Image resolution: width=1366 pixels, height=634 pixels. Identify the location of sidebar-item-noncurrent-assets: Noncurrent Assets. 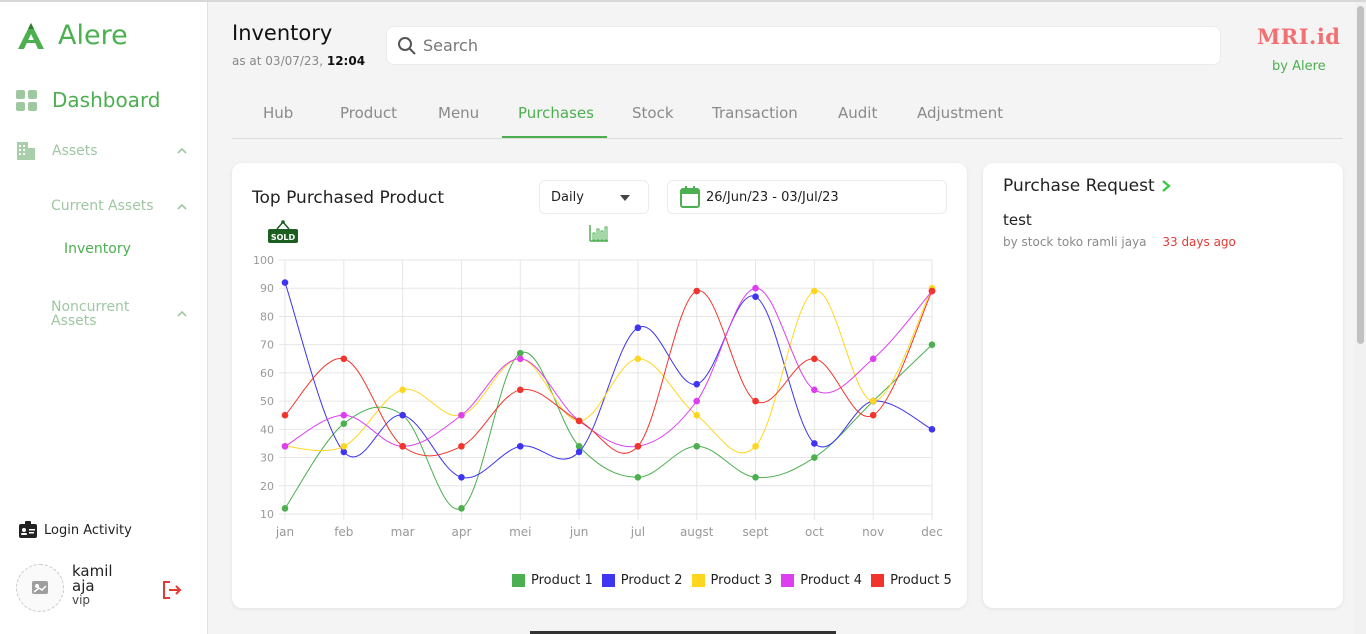
(121, 314).